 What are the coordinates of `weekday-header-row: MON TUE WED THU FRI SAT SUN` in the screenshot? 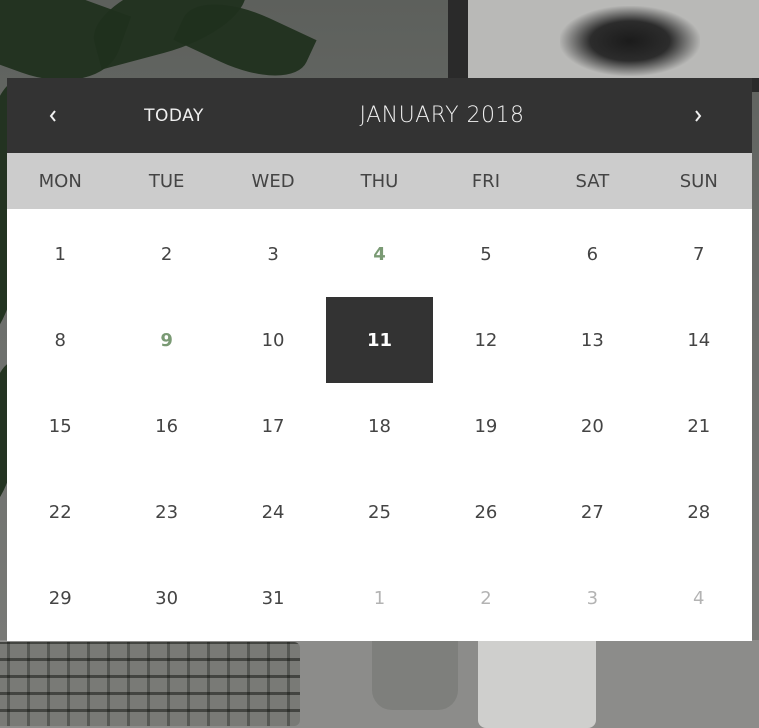 It's located at (379, 181).